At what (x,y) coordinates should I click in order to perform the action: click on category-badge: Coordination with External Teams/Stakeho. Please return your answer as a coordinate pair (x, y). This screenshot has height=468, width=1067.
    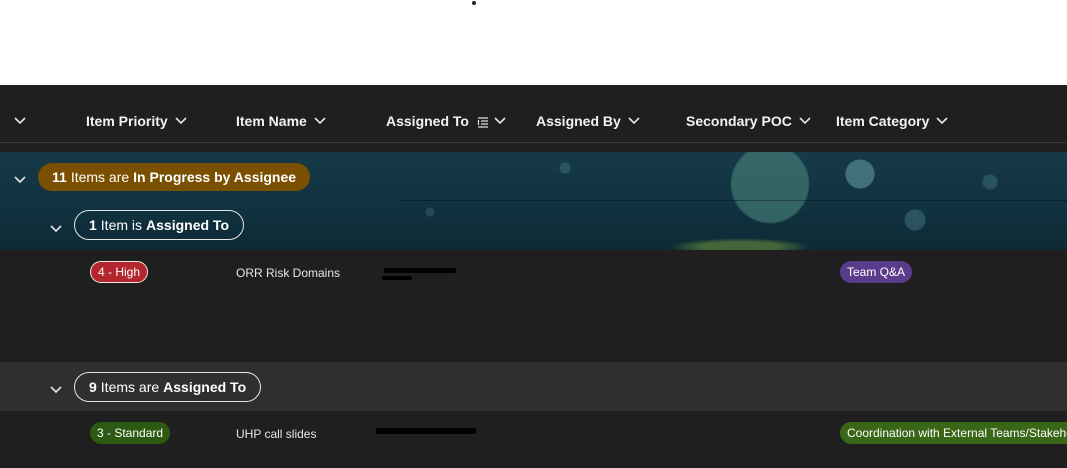
    Looking at the image, I should click on (953, 433).